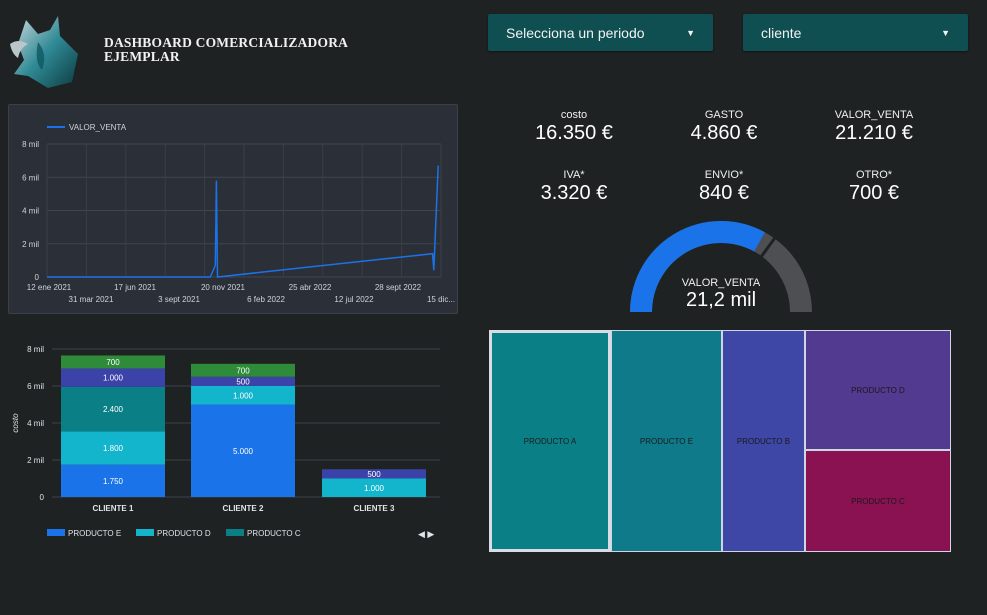 The height and width of the screenshot is (615, 987). Describe the element at coordinates (874, 175) in the screenshot. I see `kpi-label: OTRO*` at that location.